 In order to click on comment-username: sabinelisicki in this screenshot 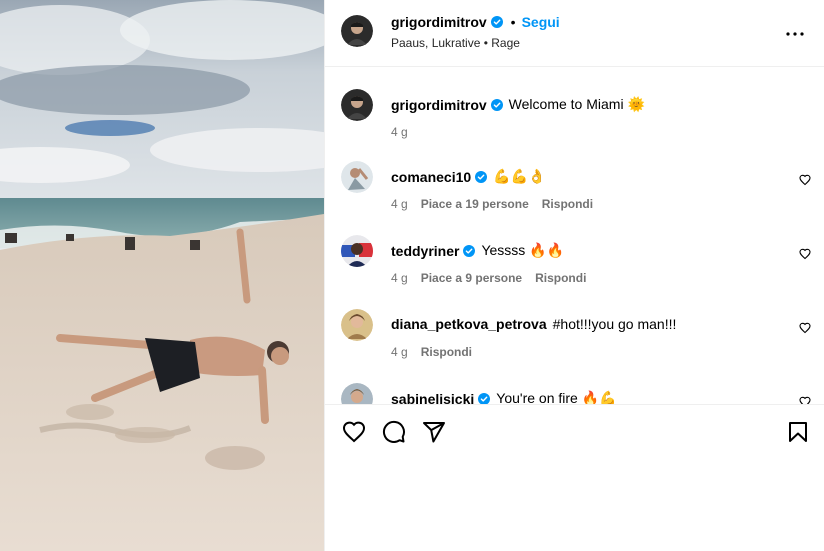, I will do `click(432, 398)`.